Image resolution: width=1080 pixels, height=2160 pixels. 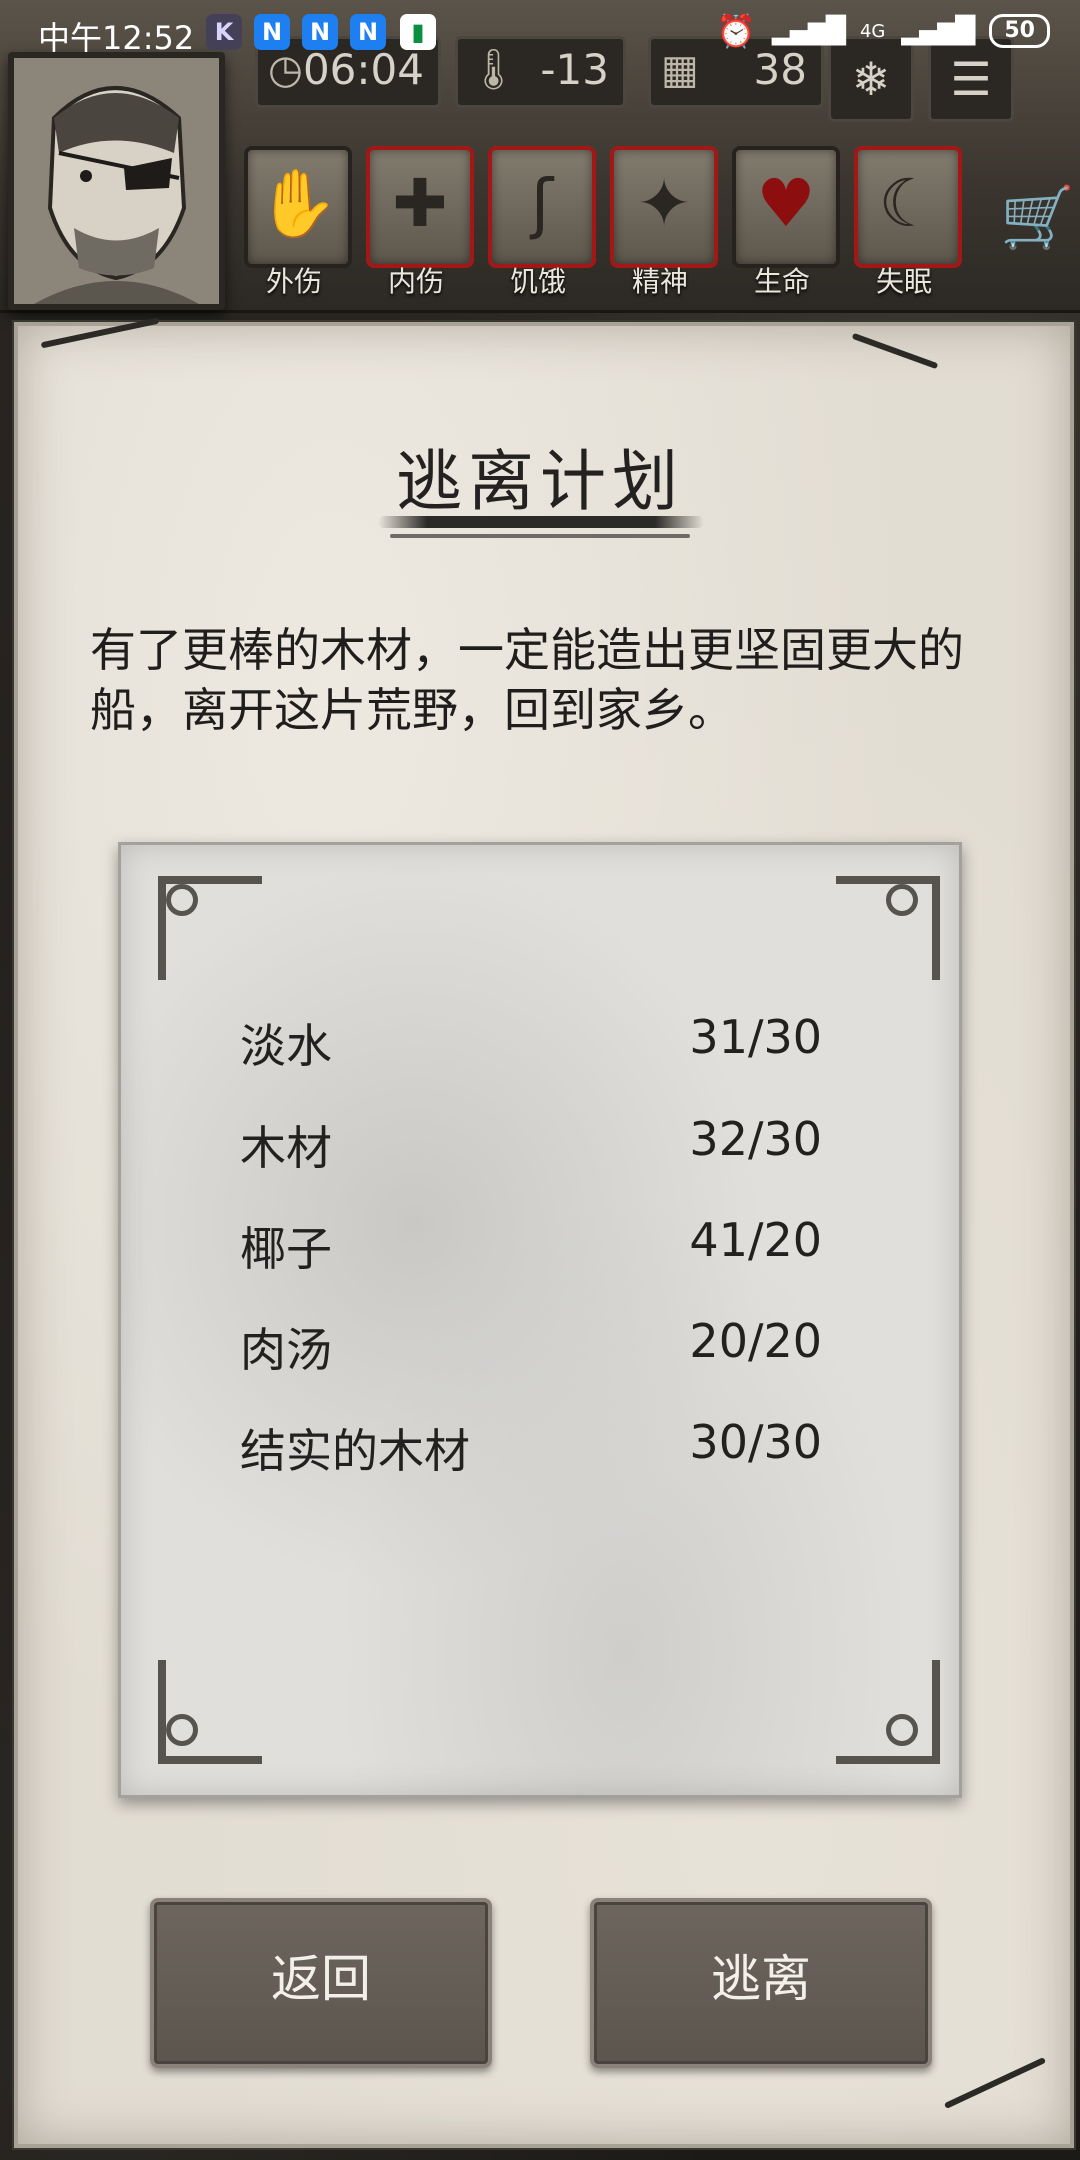 What do you see at coordinates (664, 203) in the screenshot?
I see `head-sparkle-icon: ✦` at bounding box center [664, 203].